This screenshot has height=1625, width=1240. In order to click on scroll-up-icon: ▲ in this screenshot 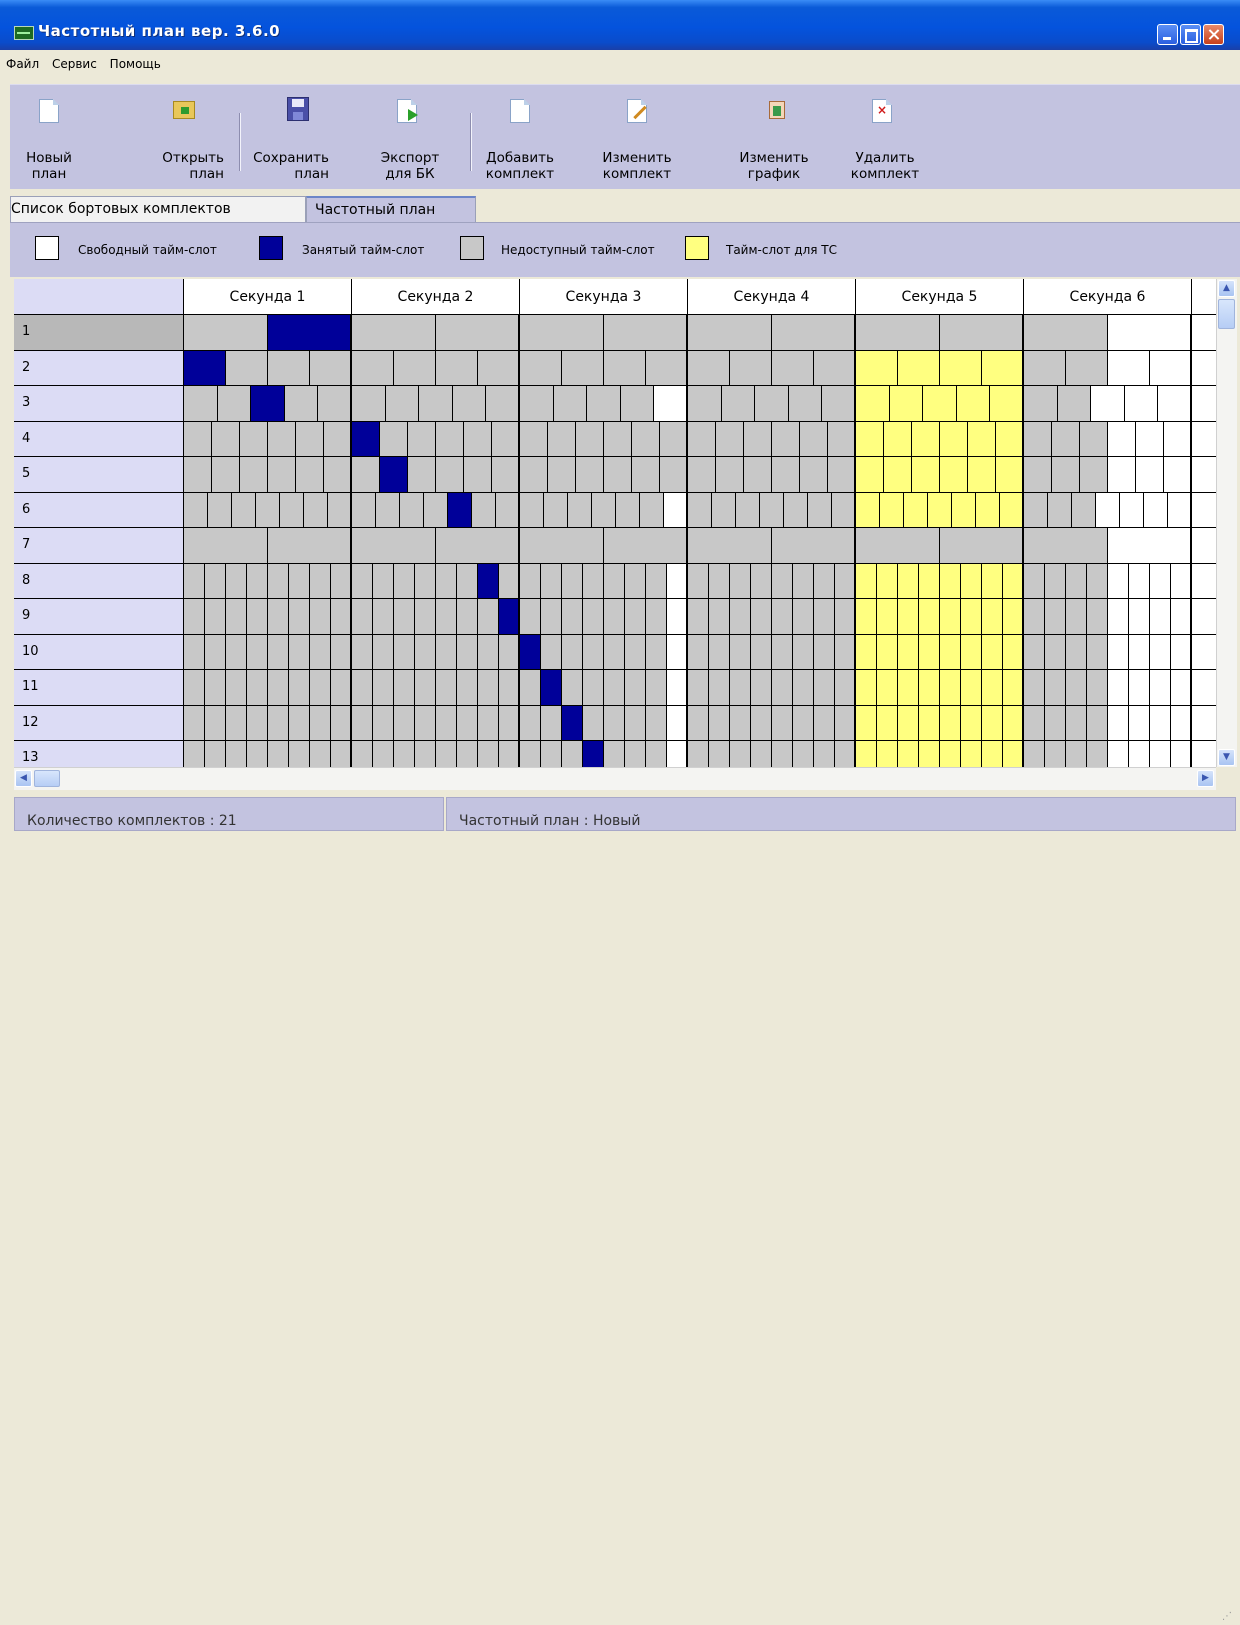, I will do `click(1226, 288)`.